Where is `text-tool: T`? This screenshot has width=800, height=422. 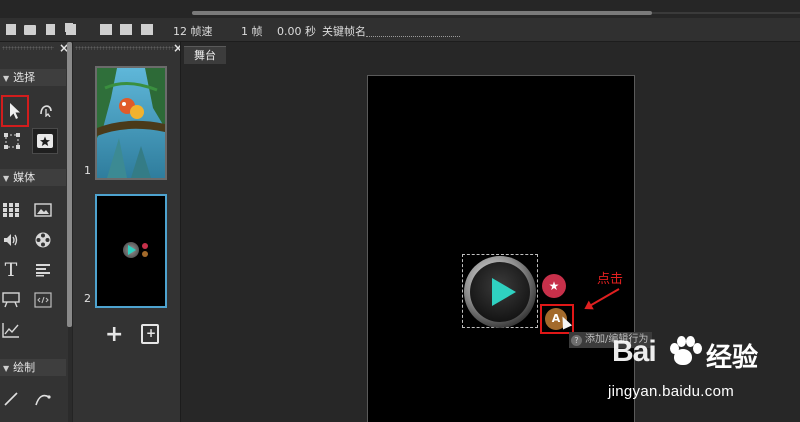 text-tool: T is located at coordinates (11, 270).